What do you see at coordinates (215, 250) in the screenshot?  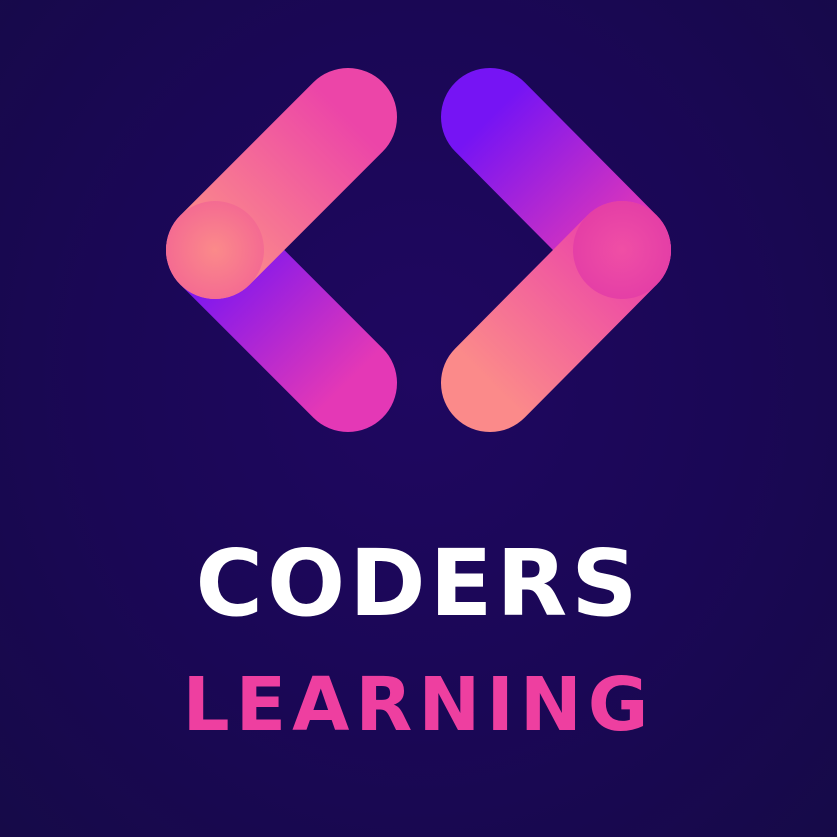 I see `left-bracket-joint` at bounding box center [215, 250].